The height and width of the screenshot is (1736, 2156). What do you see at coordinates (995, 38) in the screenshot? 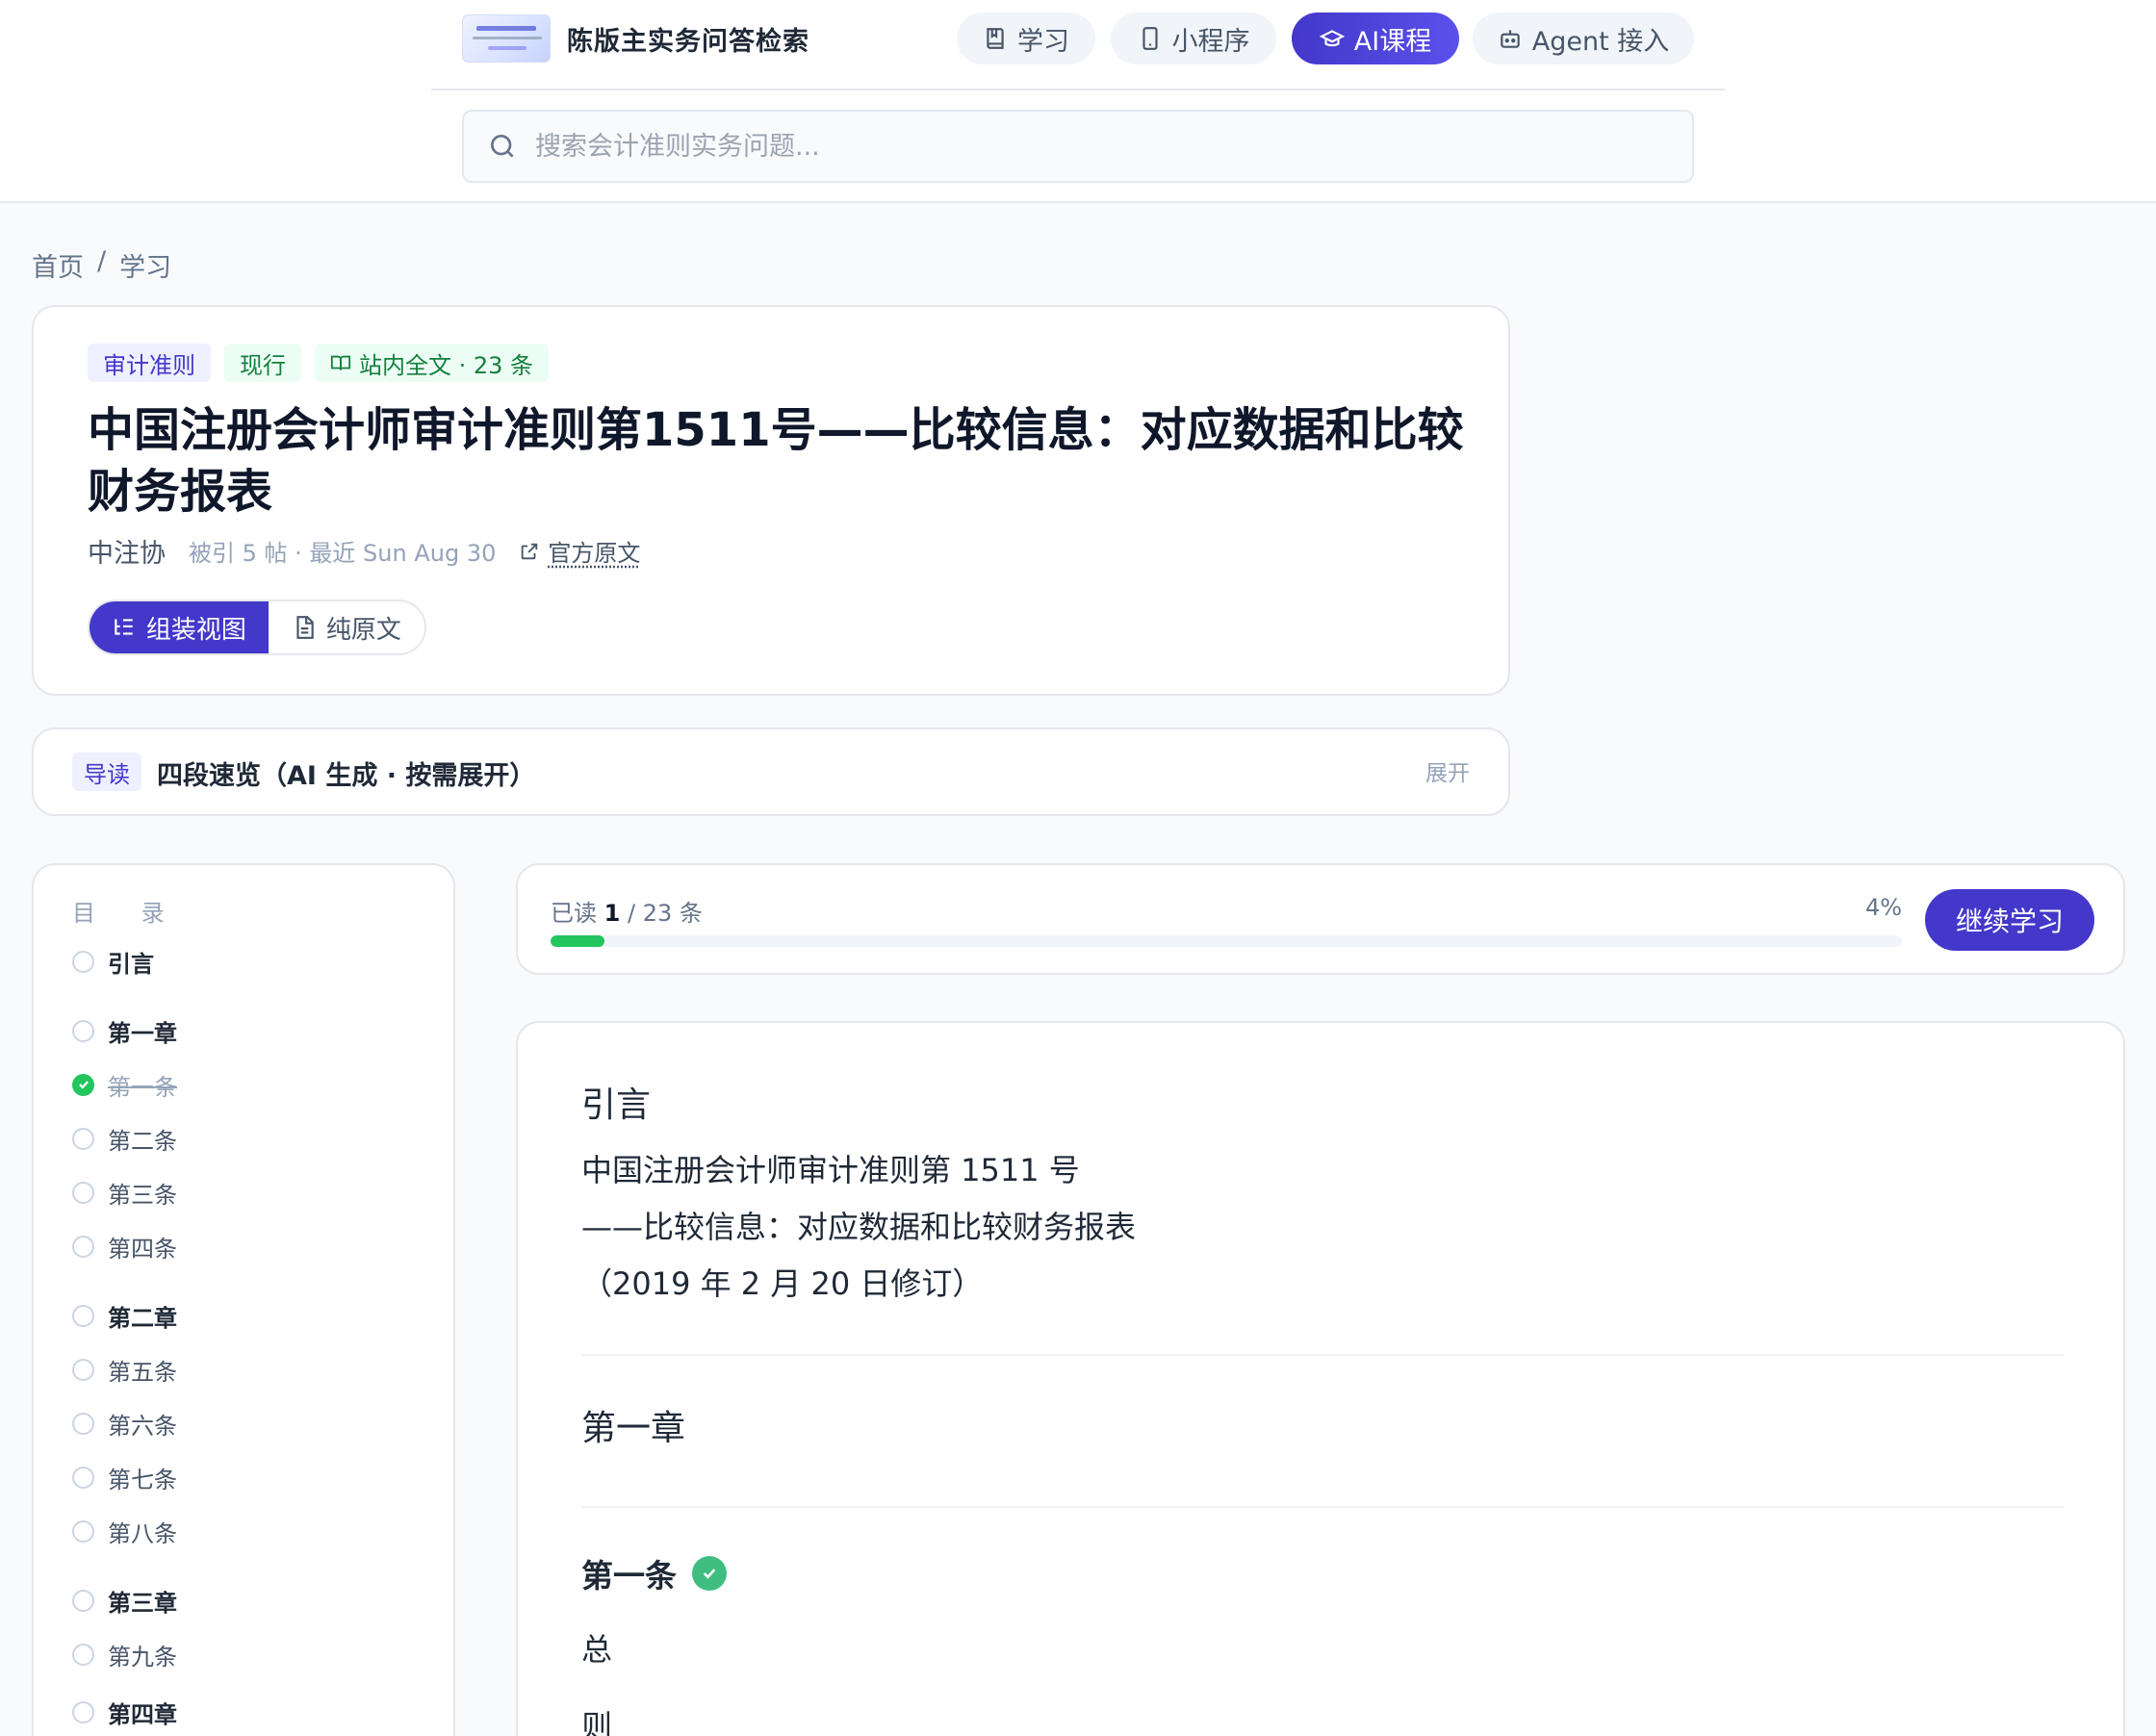
I see `book-icon` at bounding box center [995, 38].